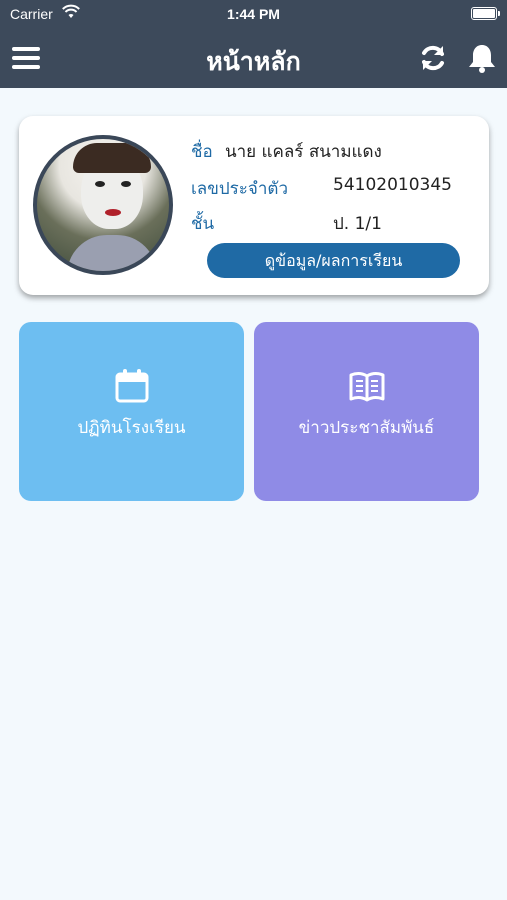 This screenshot has height=900, width=507. Describe the element at coordinates (253, 59) in the screenshot. I see `navigation-bar: หน้าหลัก` at that location.